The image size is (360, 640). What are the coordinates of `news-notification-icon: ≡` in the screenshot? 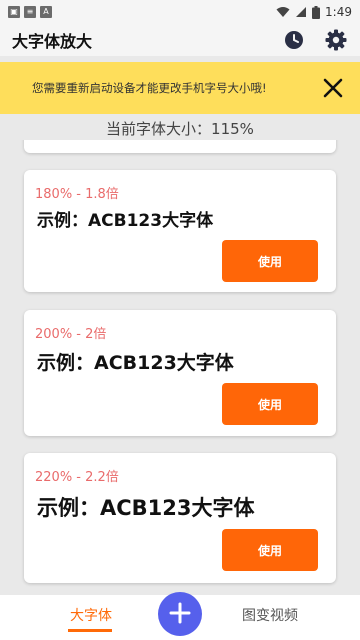 It's located at (30, 12).